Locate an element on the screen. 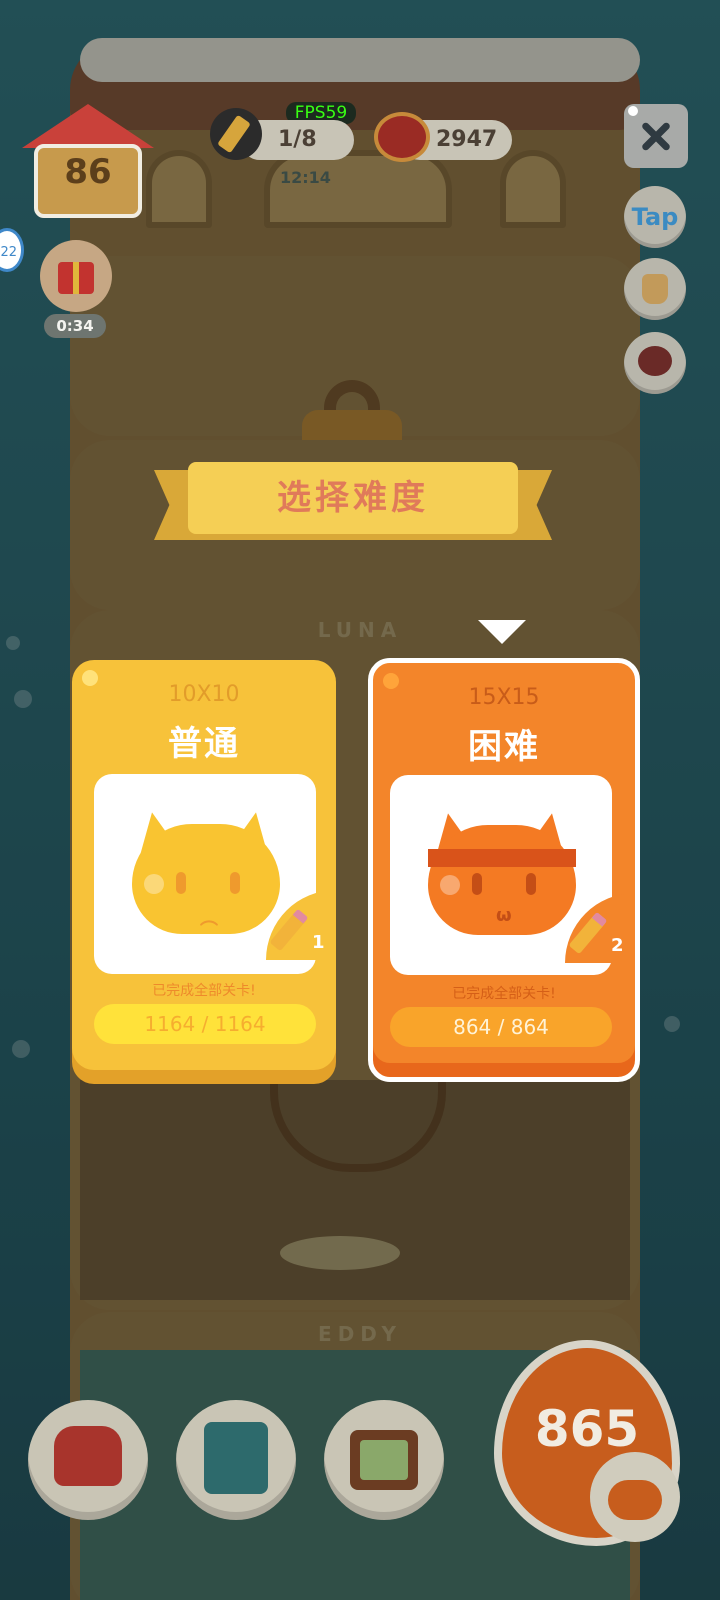 The height and width of the screenshot is (1600, 720). difficulty-name: 普通 is located at coordinates (204, 744).